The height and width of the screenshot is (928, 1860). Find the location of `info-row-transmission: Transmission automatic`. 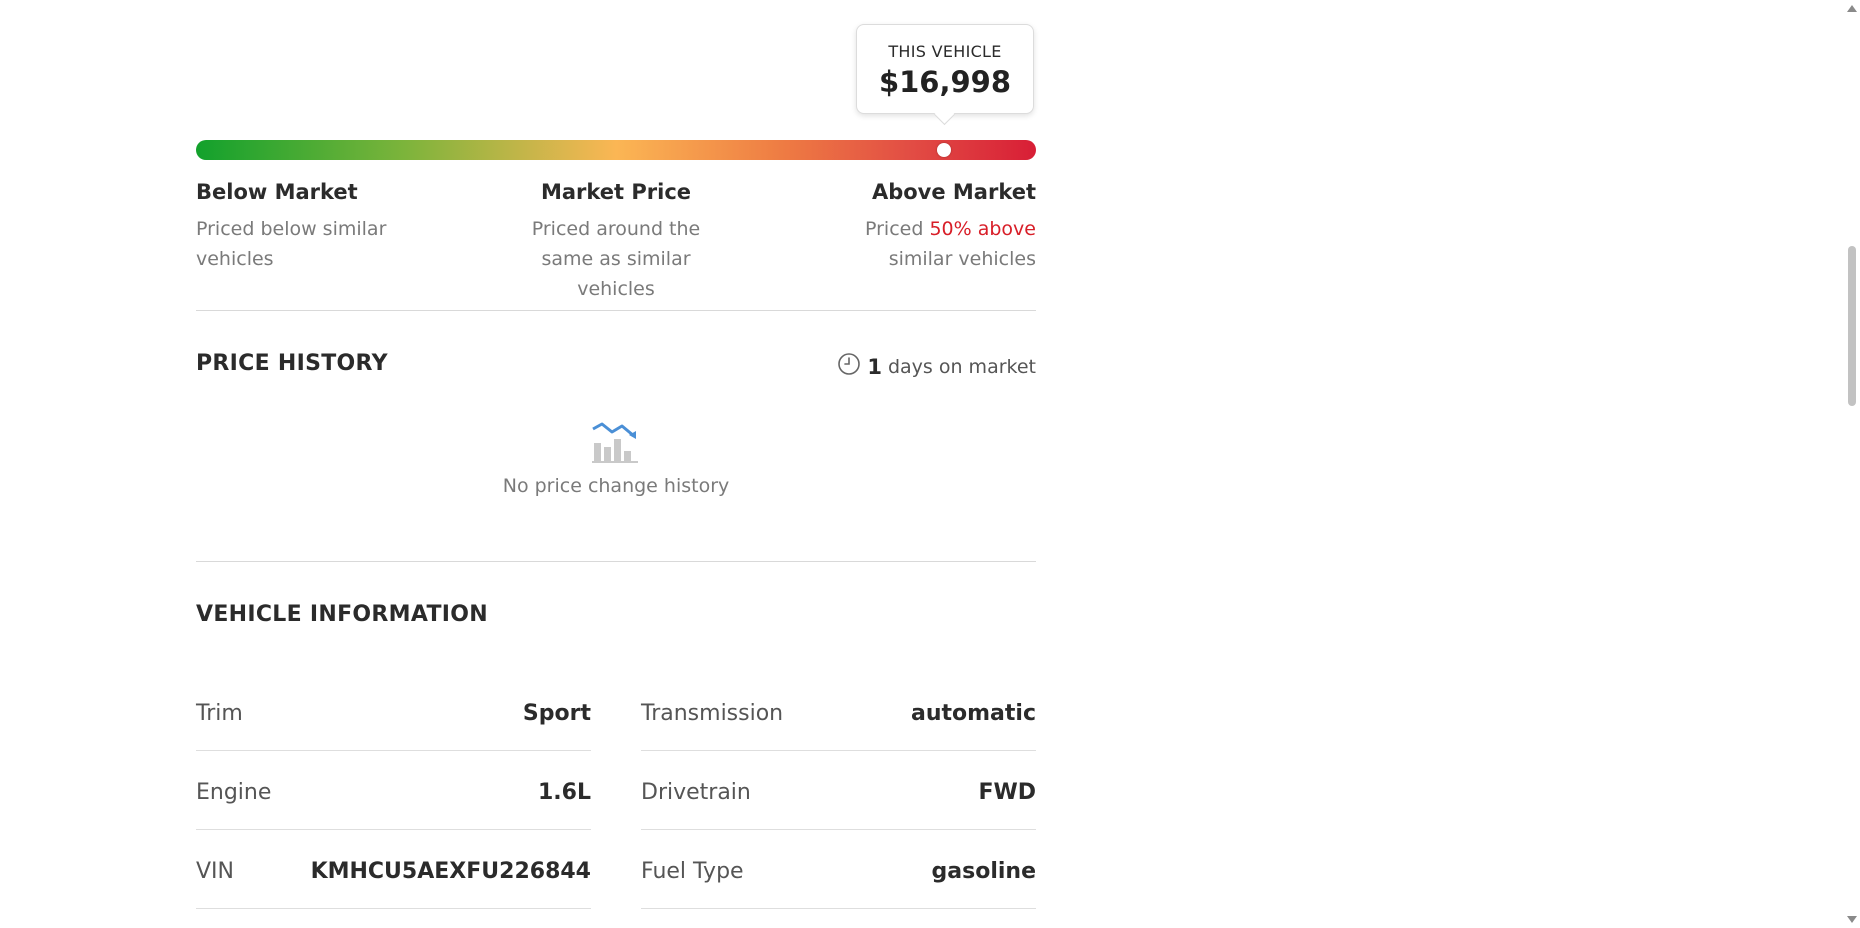

info-row-transmission: Transmission automatic is located at coordinates (838, 711).